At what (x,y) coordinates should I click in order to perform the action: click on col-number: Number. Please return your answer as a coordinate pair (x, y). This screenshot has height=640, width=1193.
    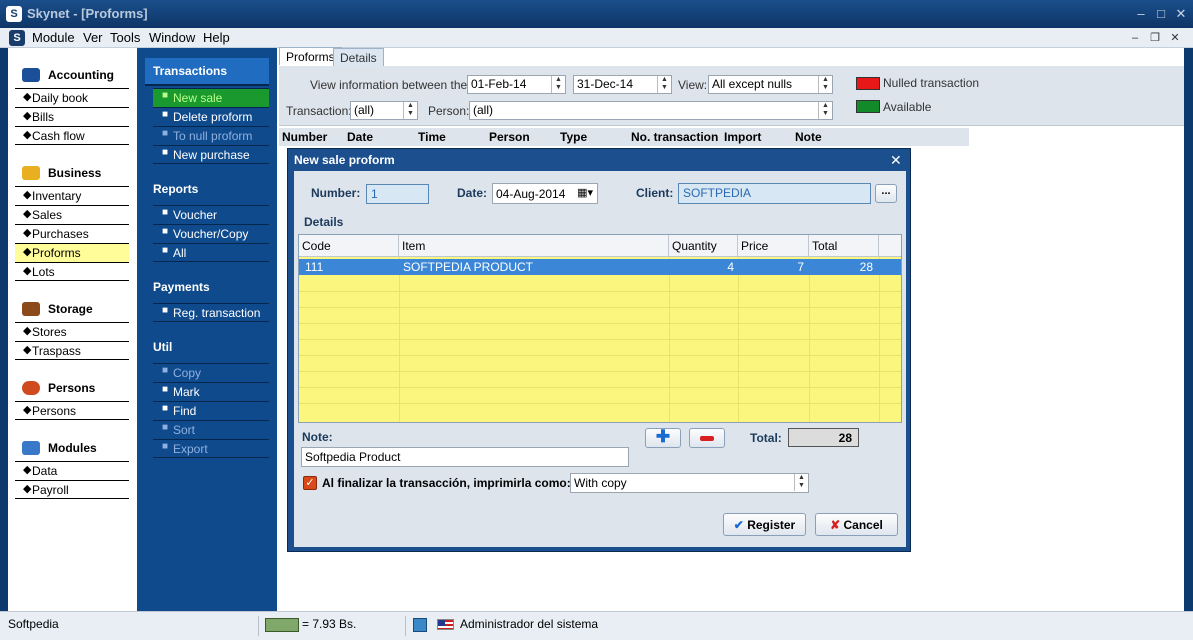
    Looking at the image, I should click on (304, 137).